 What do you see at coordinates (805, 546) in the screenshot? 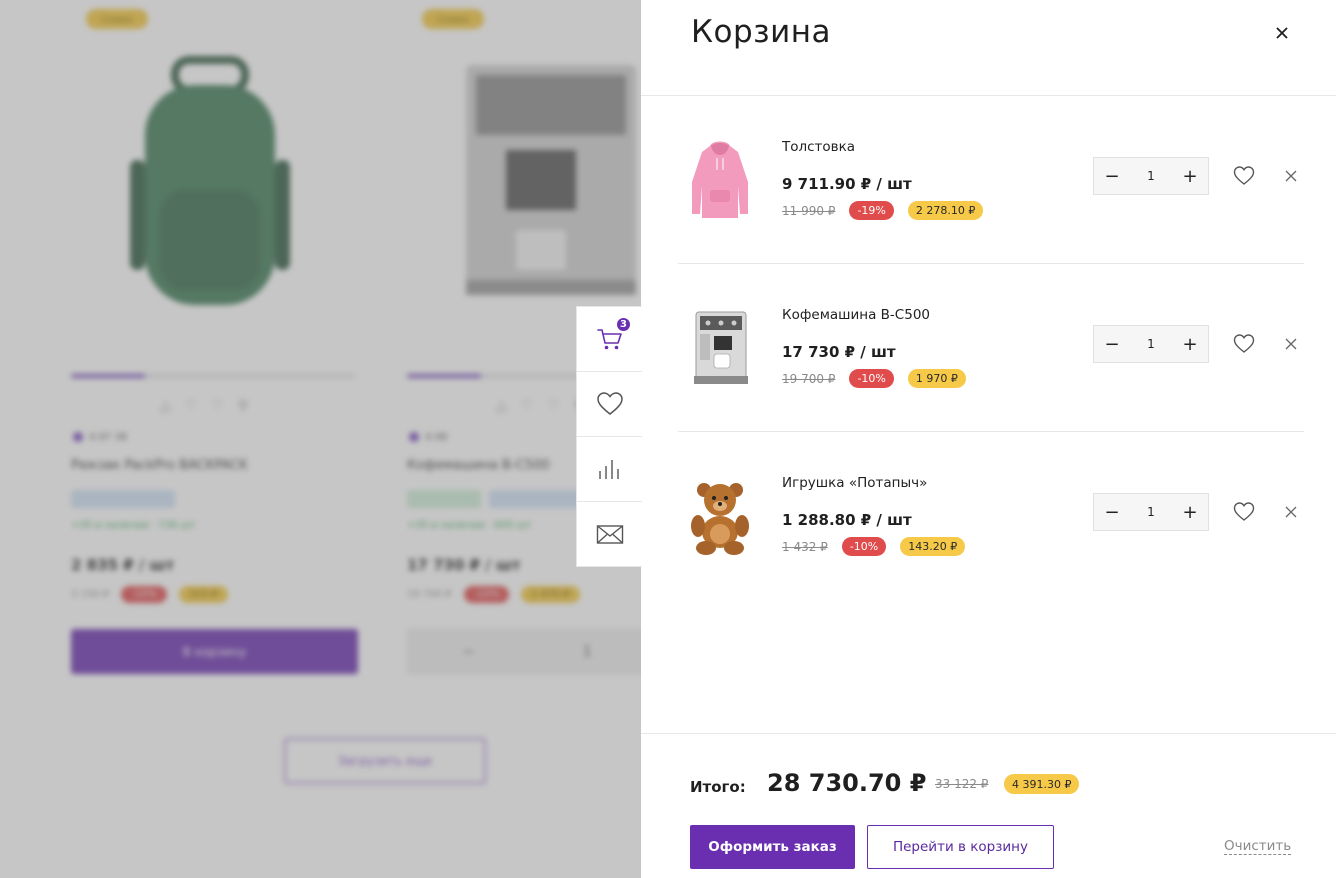
I see `item-old-price: 1 432 ₽` at bounding box center [805, 546].